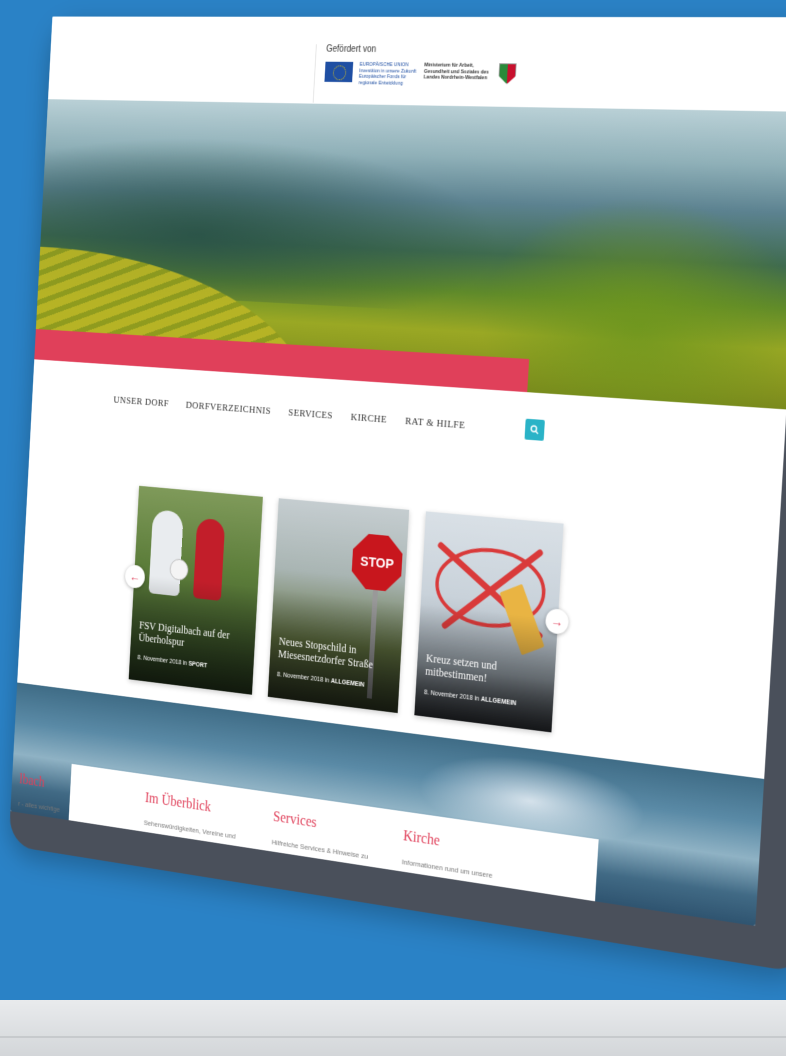 The height and width of the screenshot is (1056, 786). Describe the element at coordinates (141, 402) in the screenshot. I see `nav-item-unser-dorf: UNSER DORF` at that location.